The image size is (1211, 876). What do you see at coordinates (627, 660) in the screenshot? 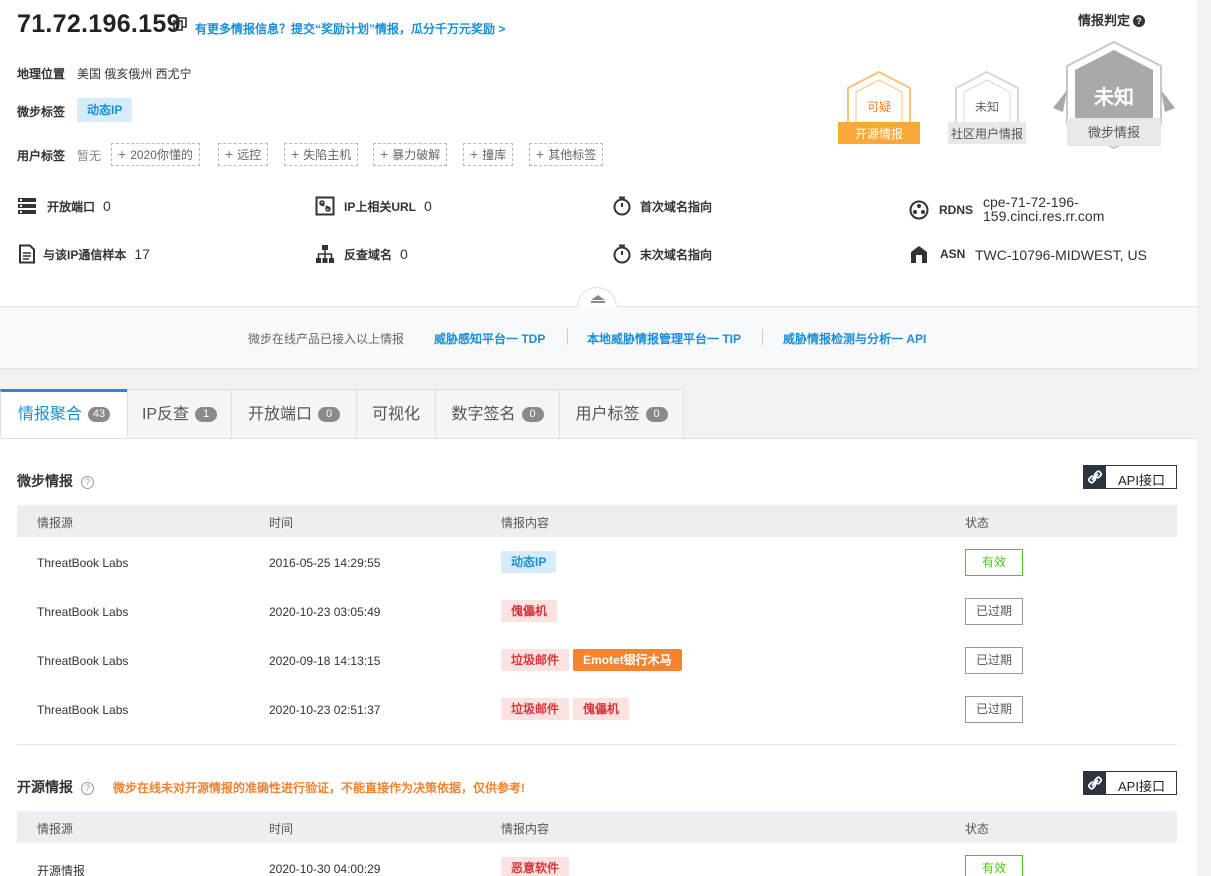
I see `intel-tag: Emotet银行木马` at bounding box center [627, 660].